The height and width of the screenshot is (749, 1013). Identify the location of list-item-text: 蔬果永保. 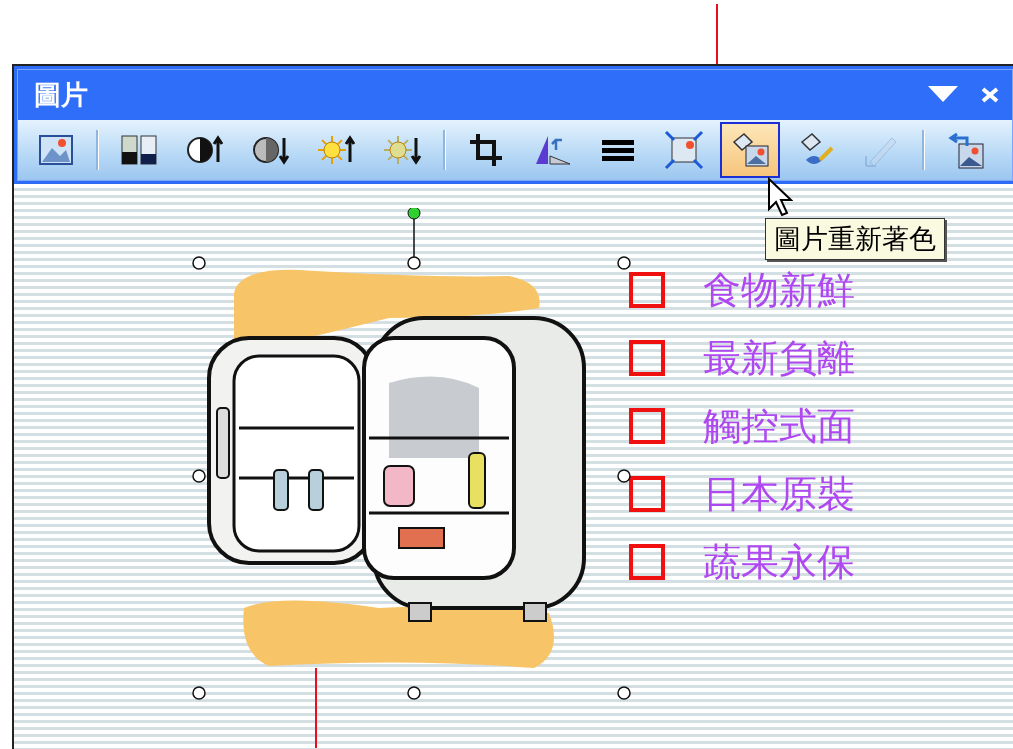
(779, 562).